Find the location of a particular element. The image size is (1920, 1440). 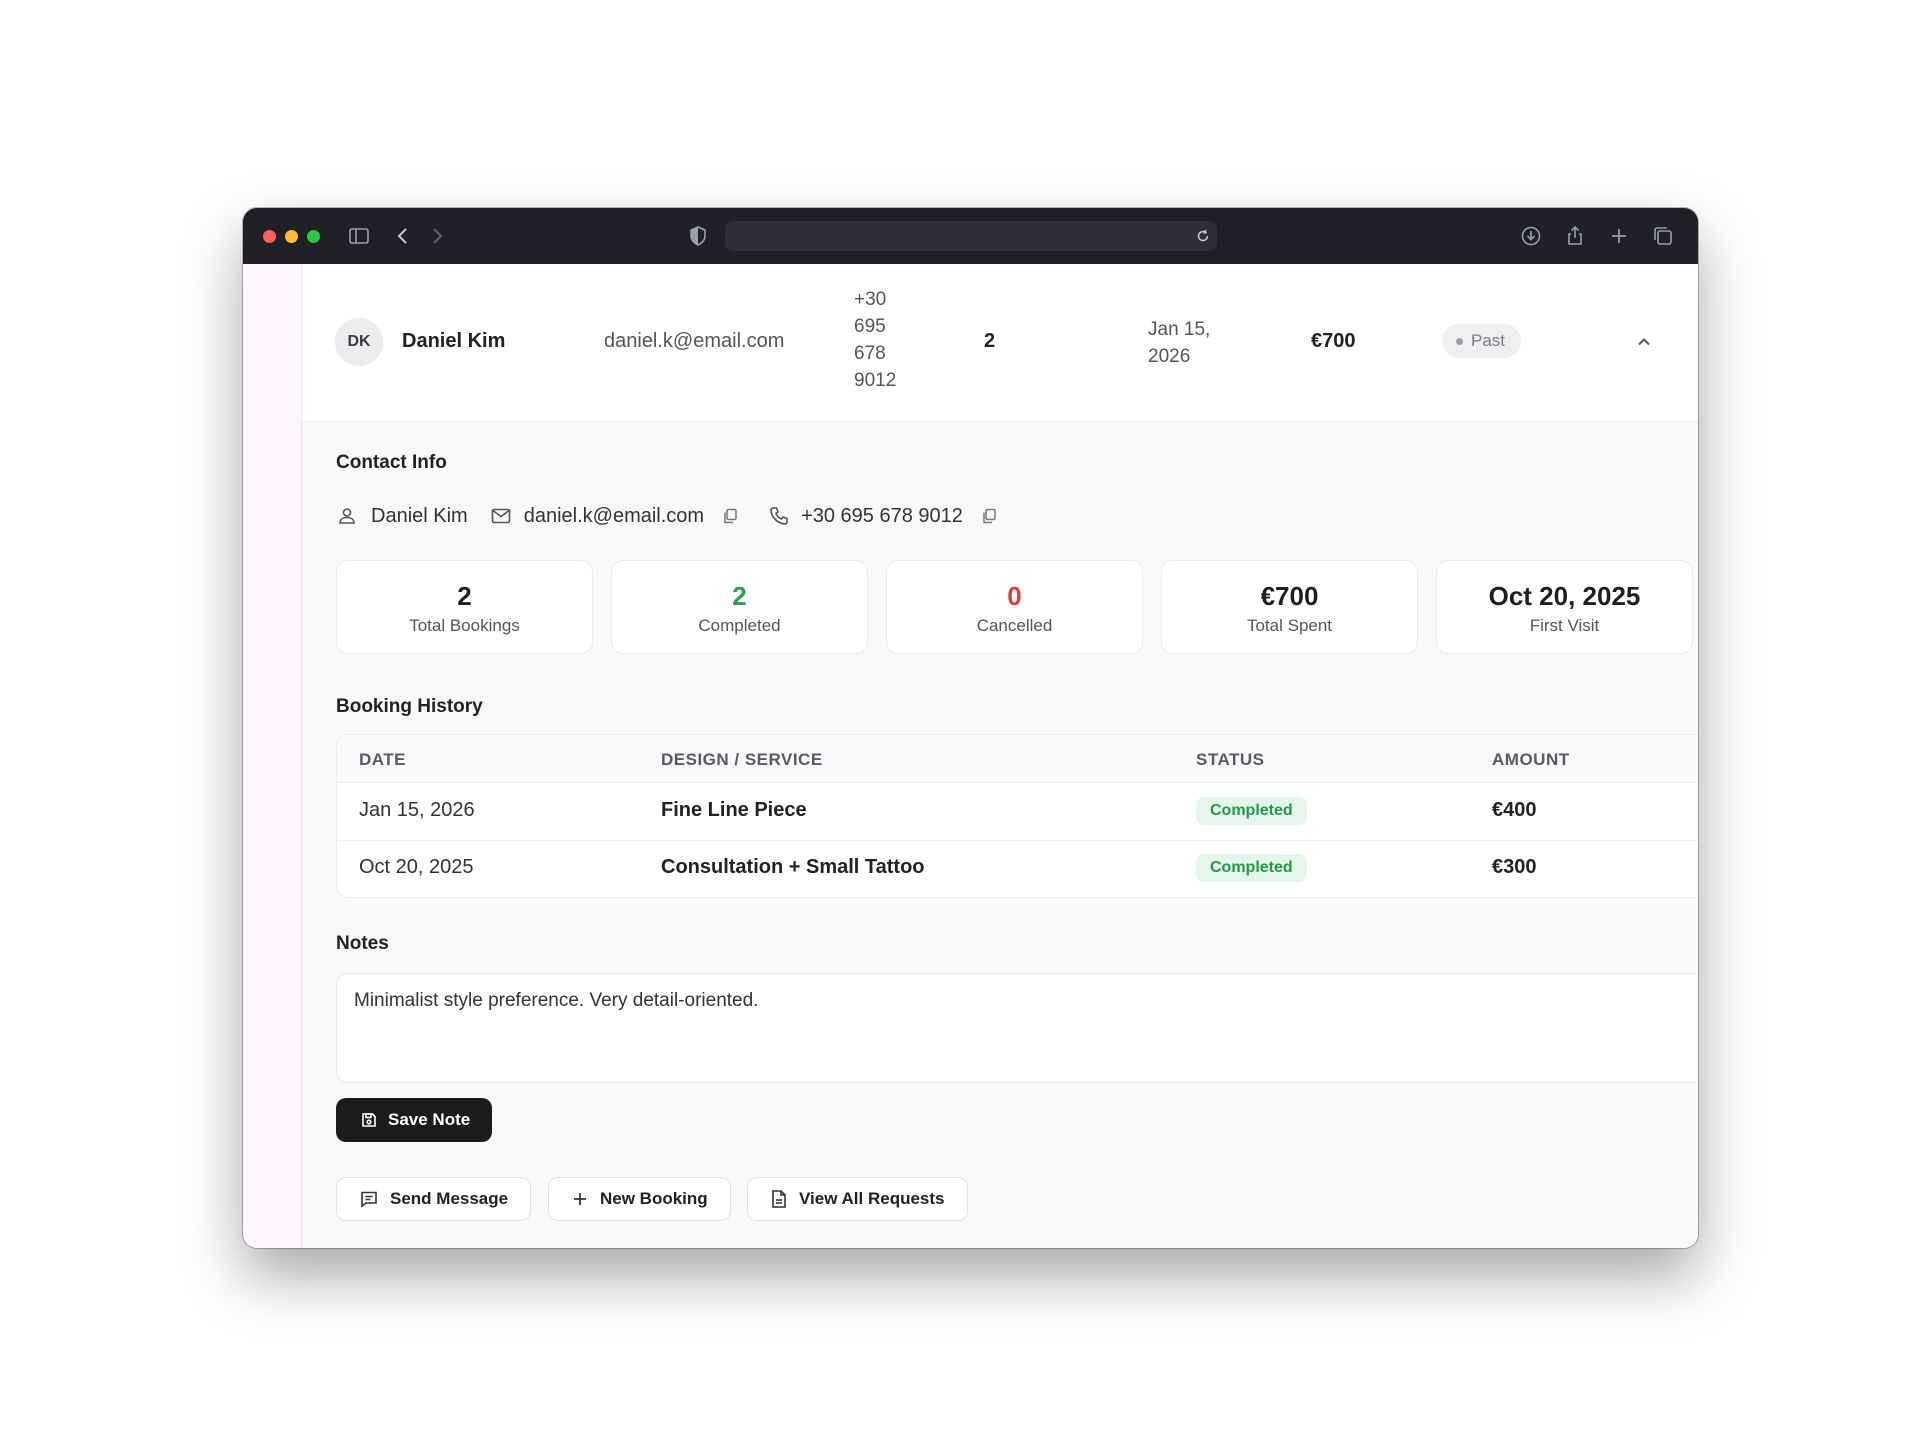

minimize-window-button is located at coordinates (291, 236).